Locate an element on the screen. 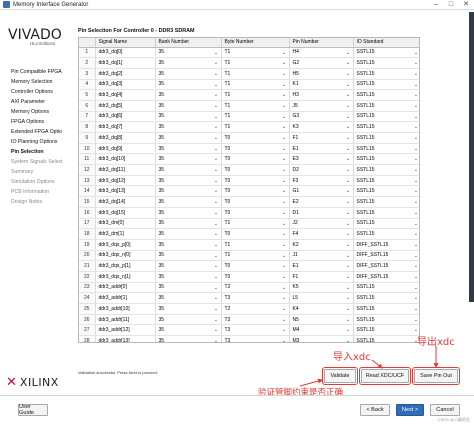 This screenshot has width=474, height=425. maximize-button: □ is located at coordinates (451, 5).